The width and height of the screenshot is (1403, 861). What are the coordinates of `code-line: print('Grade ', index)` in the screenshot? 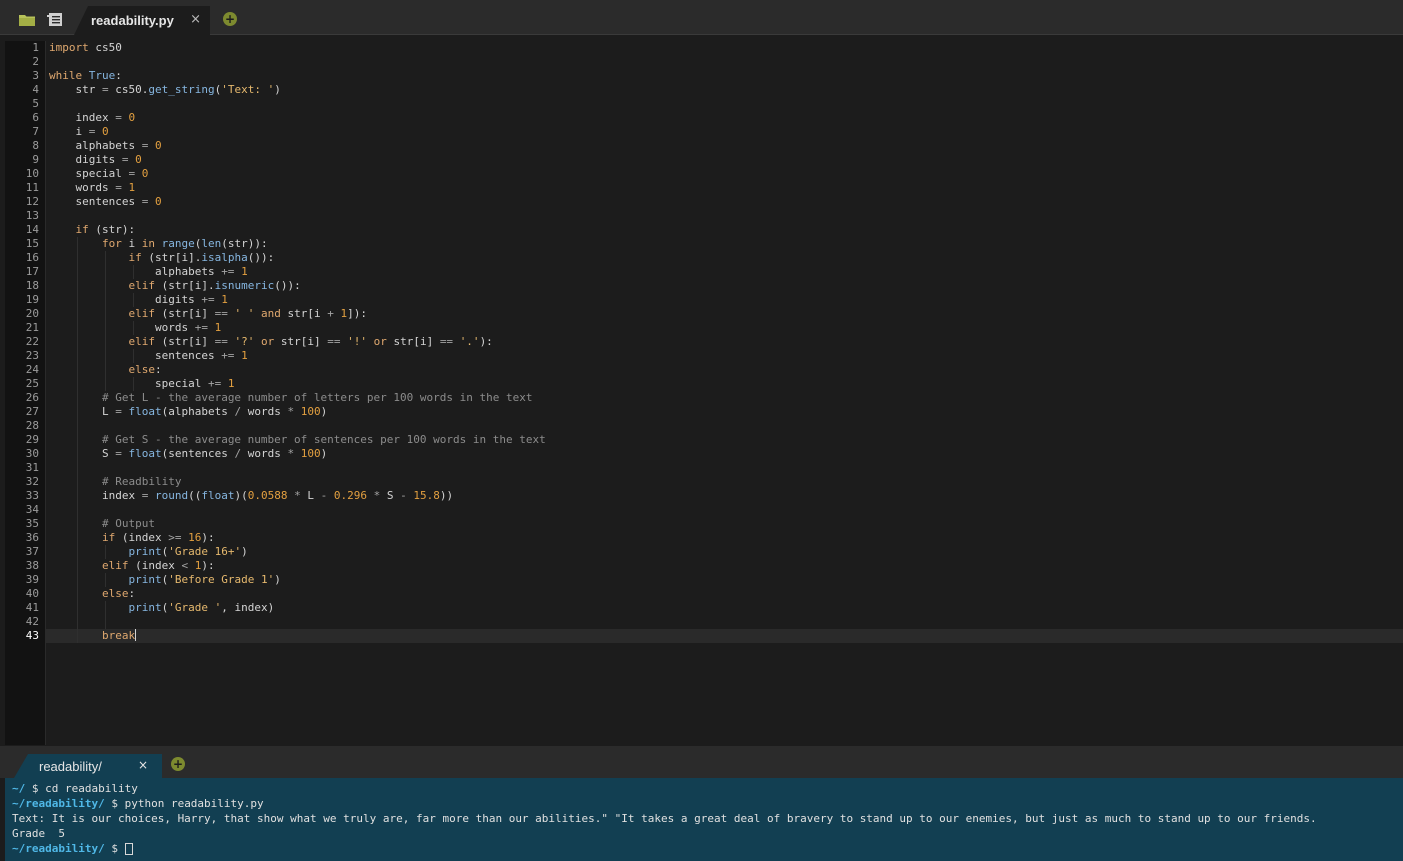 It's located at (201, 607).